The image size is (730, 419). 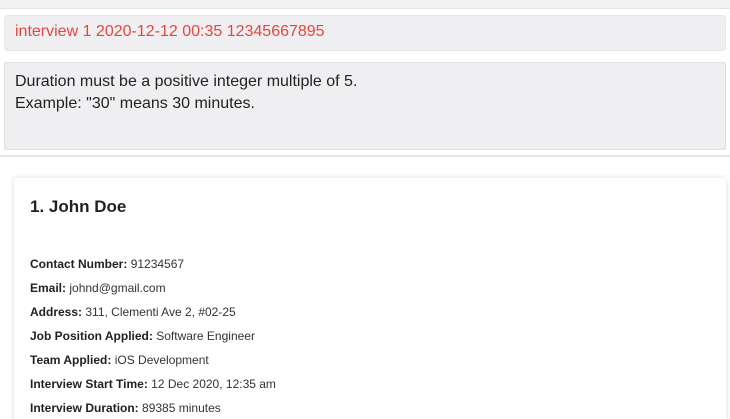 What do you see at coordinates (181, 408) in the screenshot?
I see `field-value: 89385 minutes` at bounding box center [181, 408].